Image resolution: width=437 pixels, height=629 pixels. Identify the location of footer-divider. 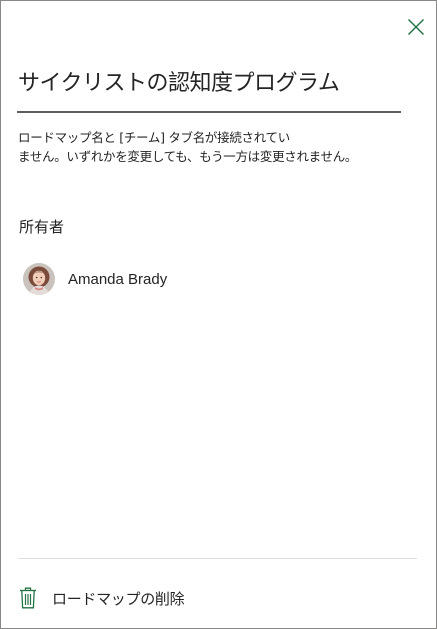
(217, 558).